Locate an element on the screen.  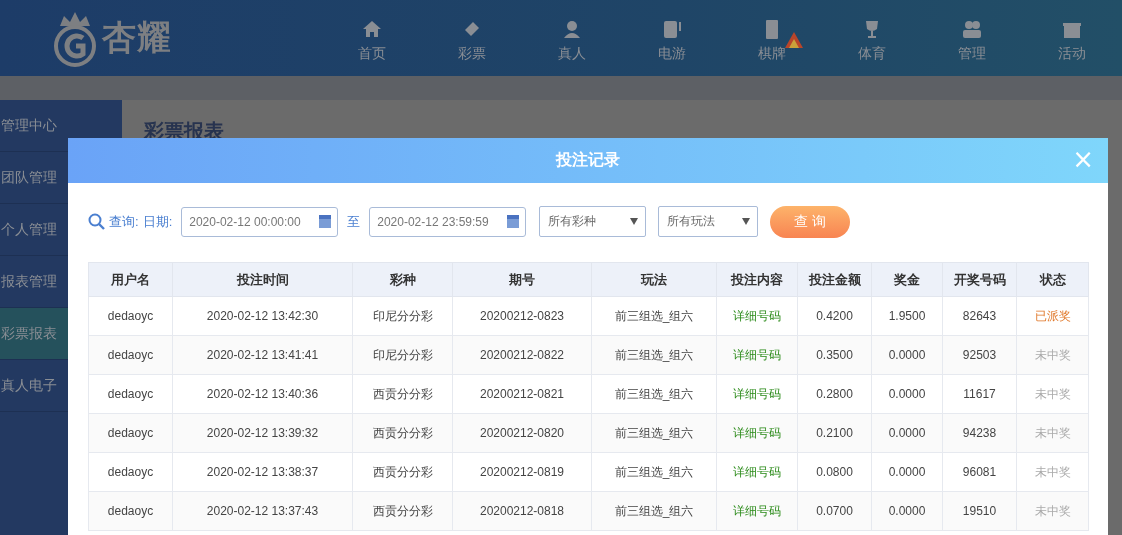
search-icon is located at coordinates (97, 221).